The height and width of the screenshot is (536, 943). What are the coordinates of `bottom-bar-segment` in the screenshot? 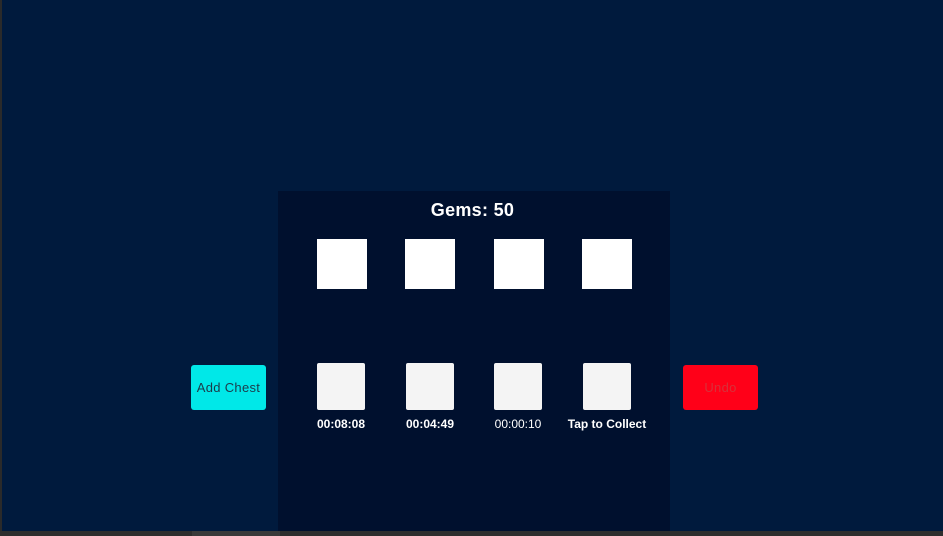 It's located at (236, 533).